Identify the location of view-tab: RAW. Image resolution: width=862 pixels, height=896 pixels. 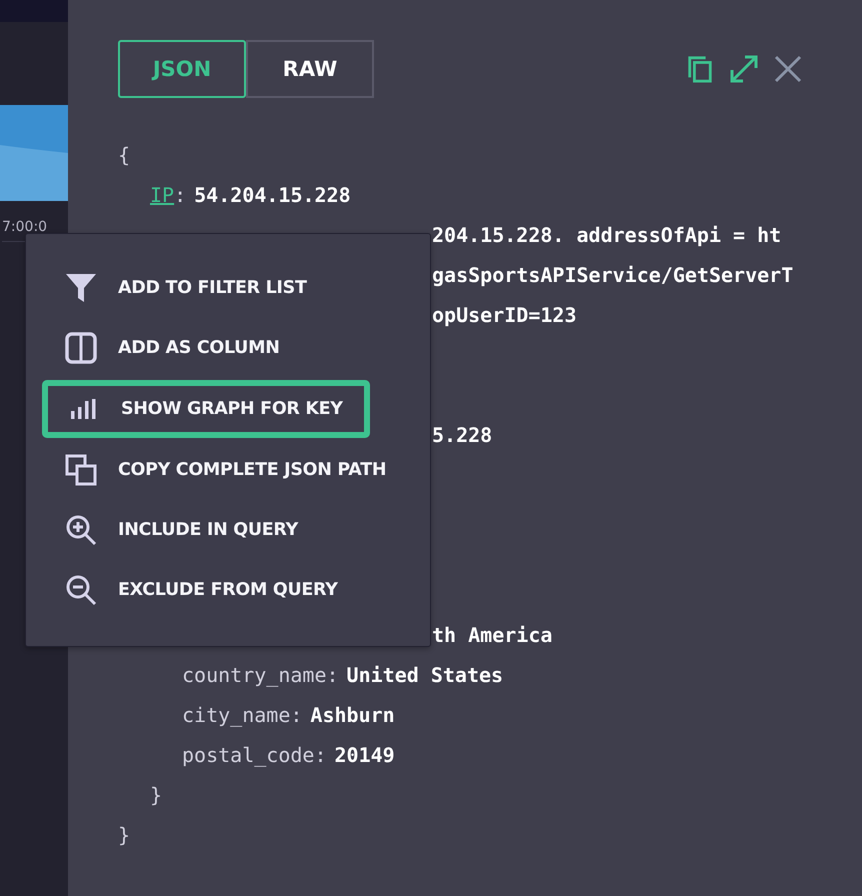
(310, 69).